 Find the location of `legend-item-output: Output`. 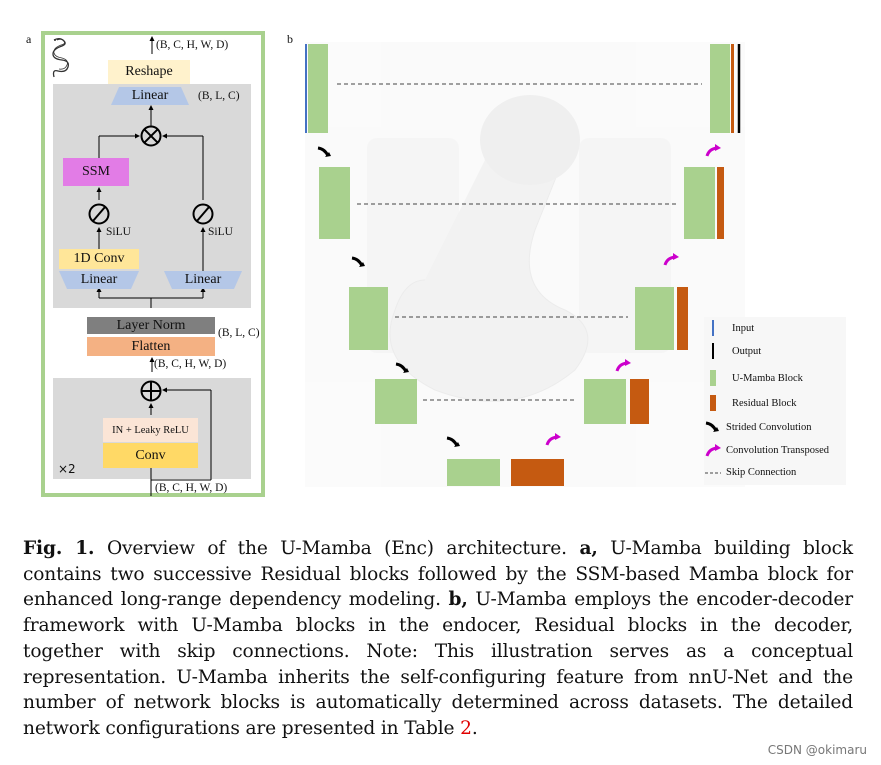

legend-item-output: Output is located at coordinates (732, 351).